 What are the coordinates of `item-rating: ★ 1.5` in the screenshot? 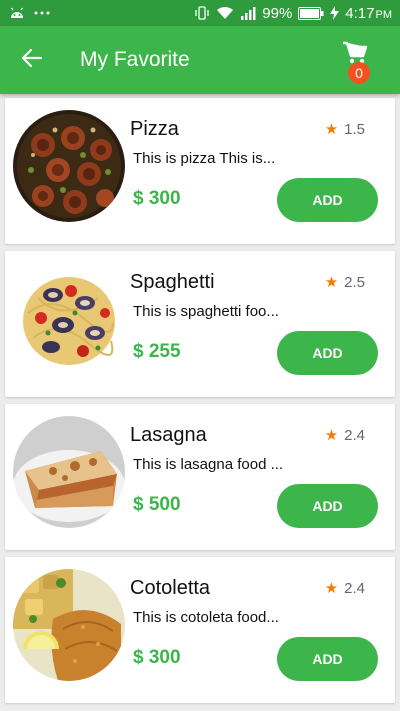 It's located at (344, 129).